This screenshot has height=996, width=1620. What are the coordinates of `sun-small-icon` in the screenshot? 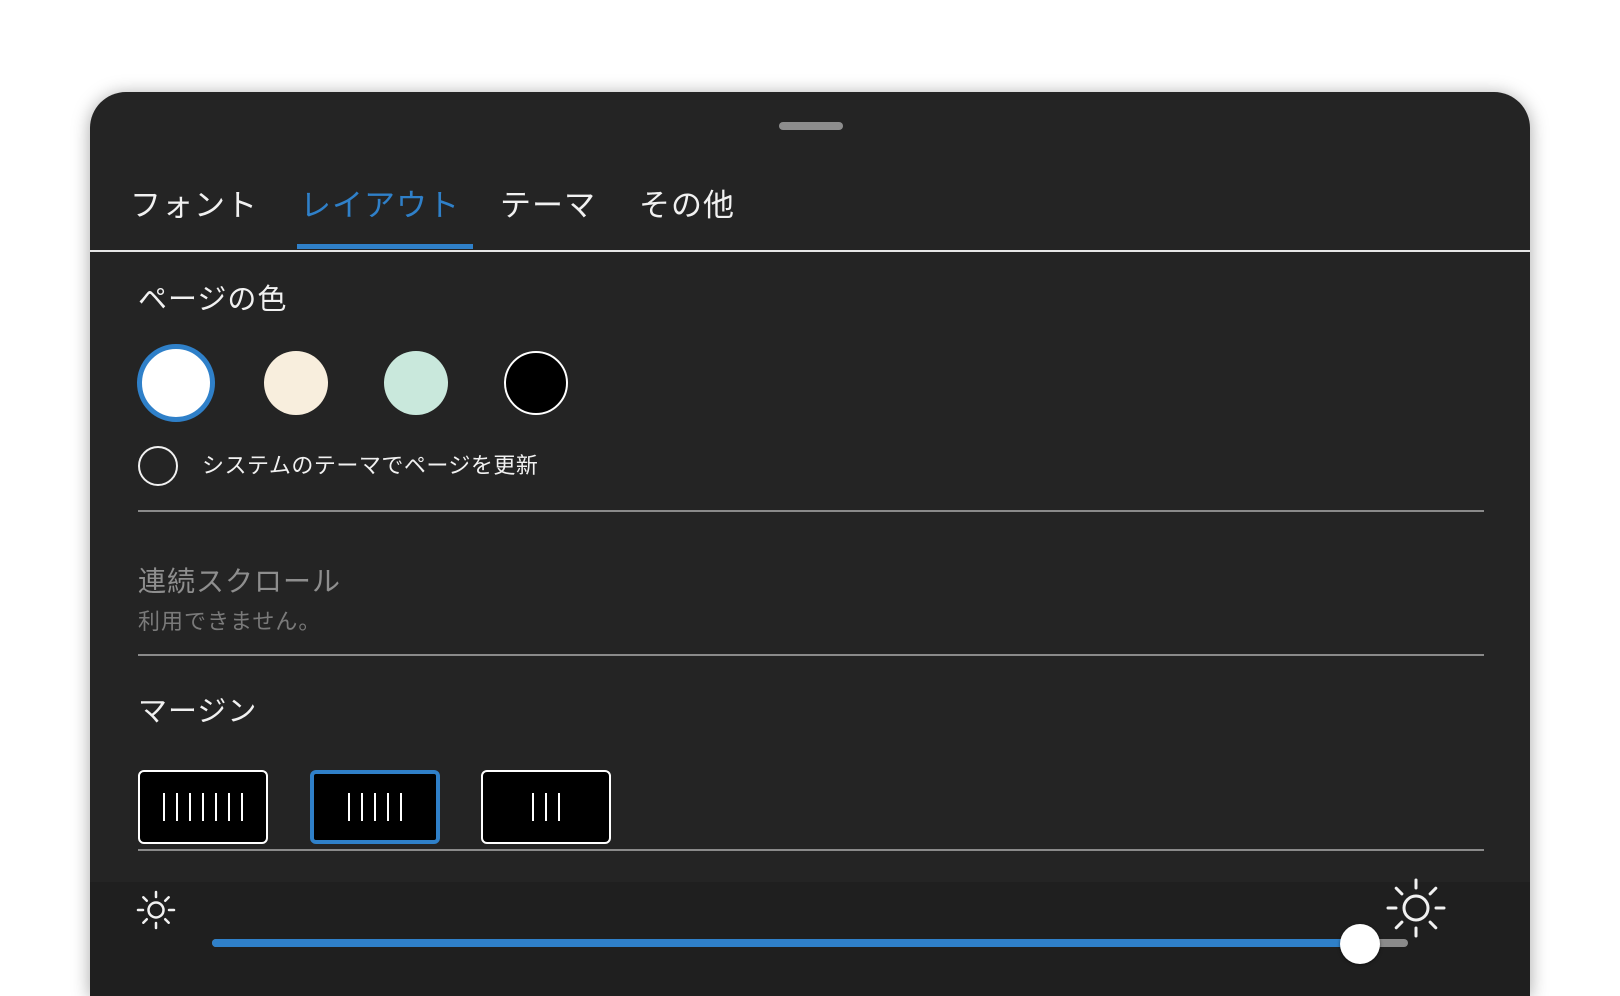 It's located at (156, 910).